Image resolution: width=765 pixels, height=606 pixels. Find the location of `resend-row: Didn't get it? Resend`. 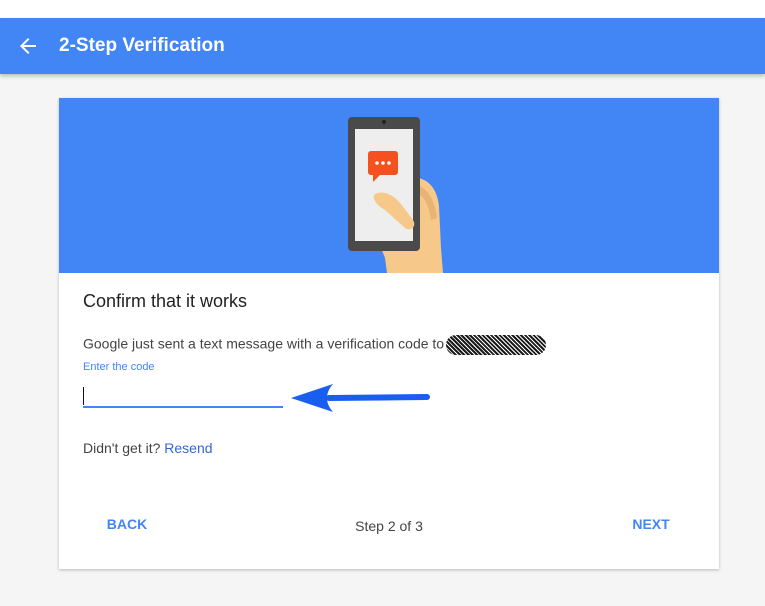

resend-row: Didn't get it? Resend is located at coordinates (148, 448).